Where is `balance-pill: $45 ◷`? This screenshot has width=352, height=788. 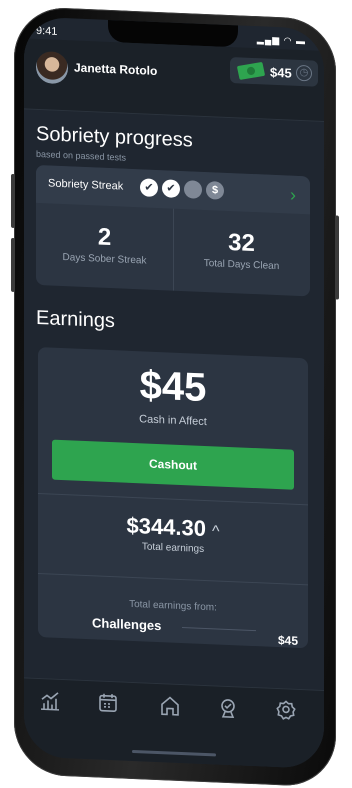
balance-pill: $45 ◷ is located at coordinates (274, 72).